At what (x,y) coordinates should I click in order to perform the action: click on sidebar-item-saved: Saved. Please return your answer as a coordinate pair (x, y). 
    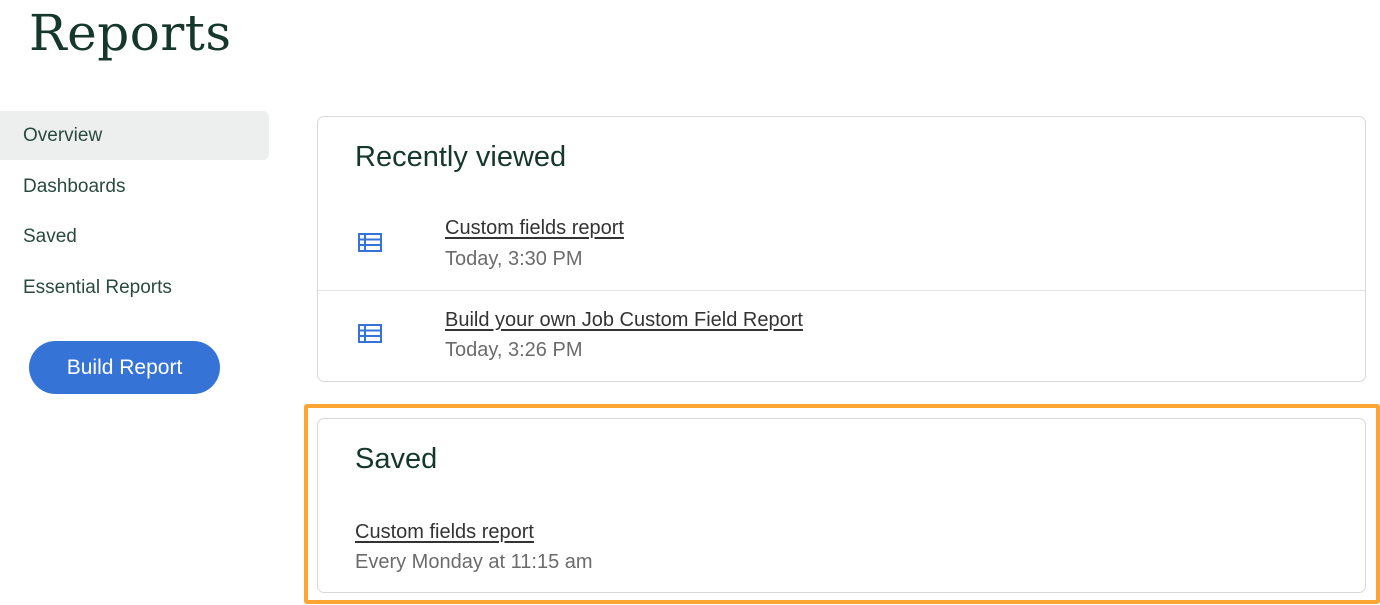
    Looking at the image, I should click on (134, 236).